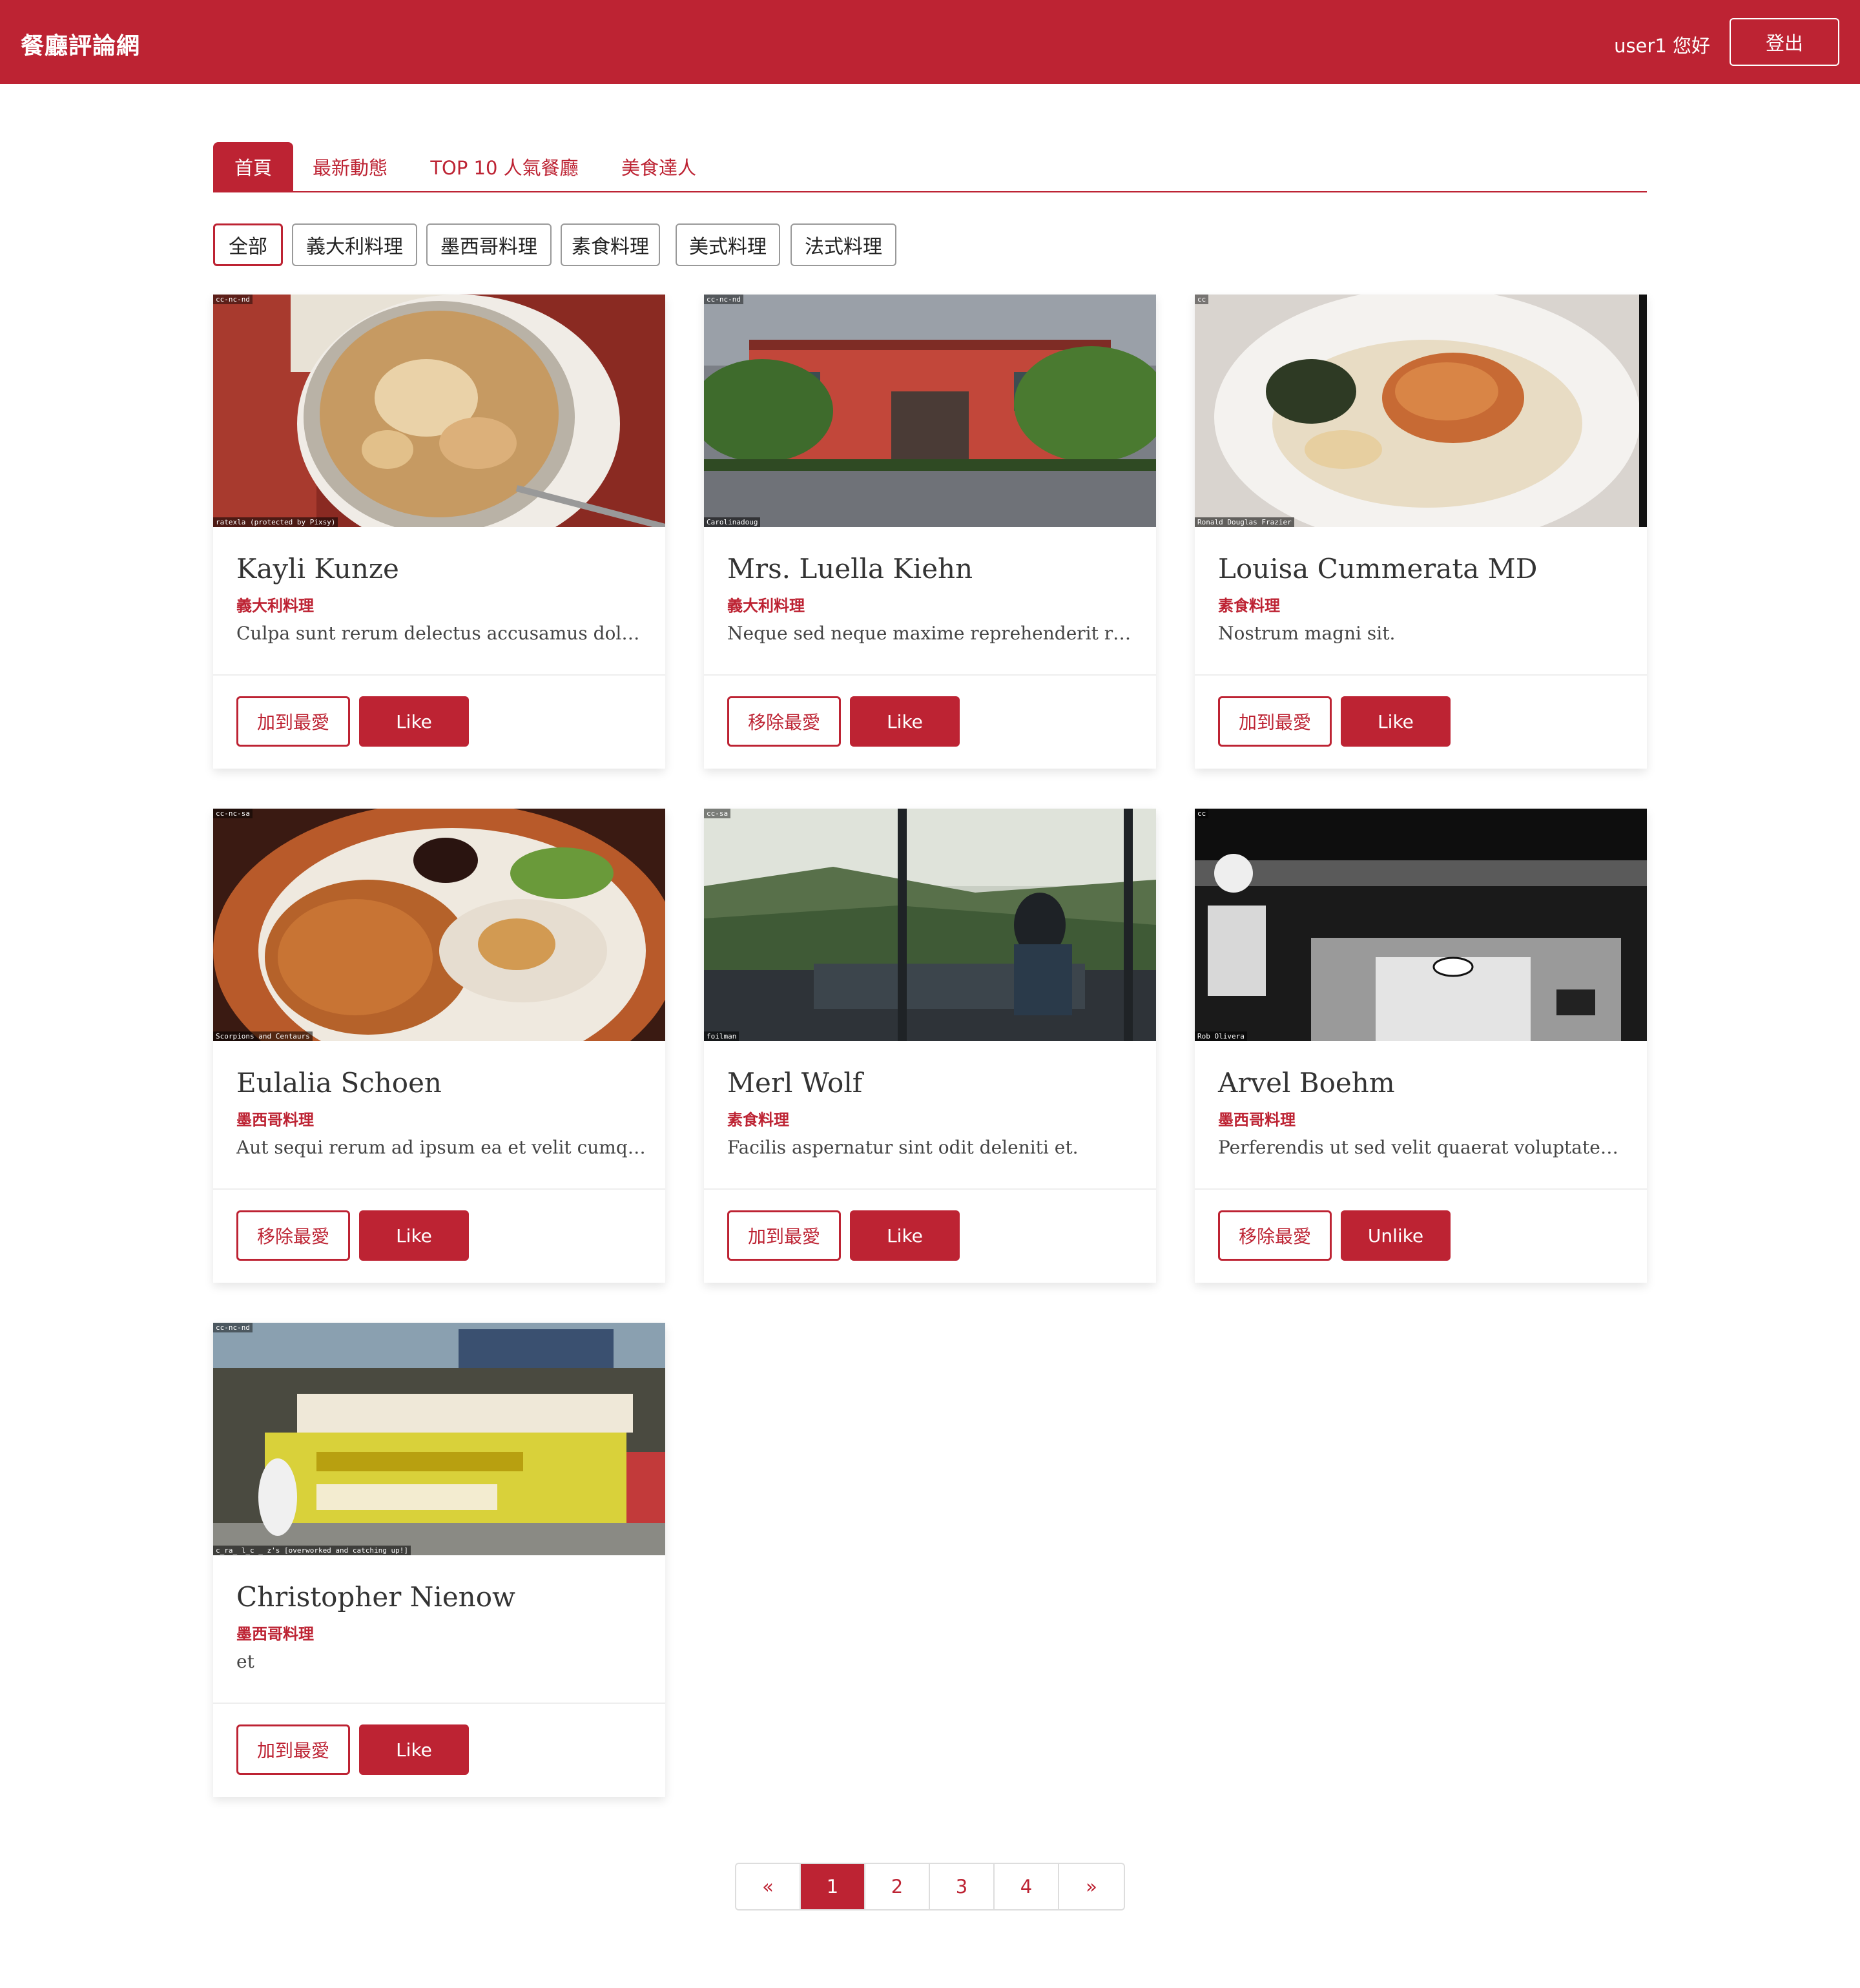 Image resolution: width=1860 pixels, height=1988 pixels. Describe the element at coordinates (769, 1886) in the screenshot. I see `pagination-prev: «` at that location.